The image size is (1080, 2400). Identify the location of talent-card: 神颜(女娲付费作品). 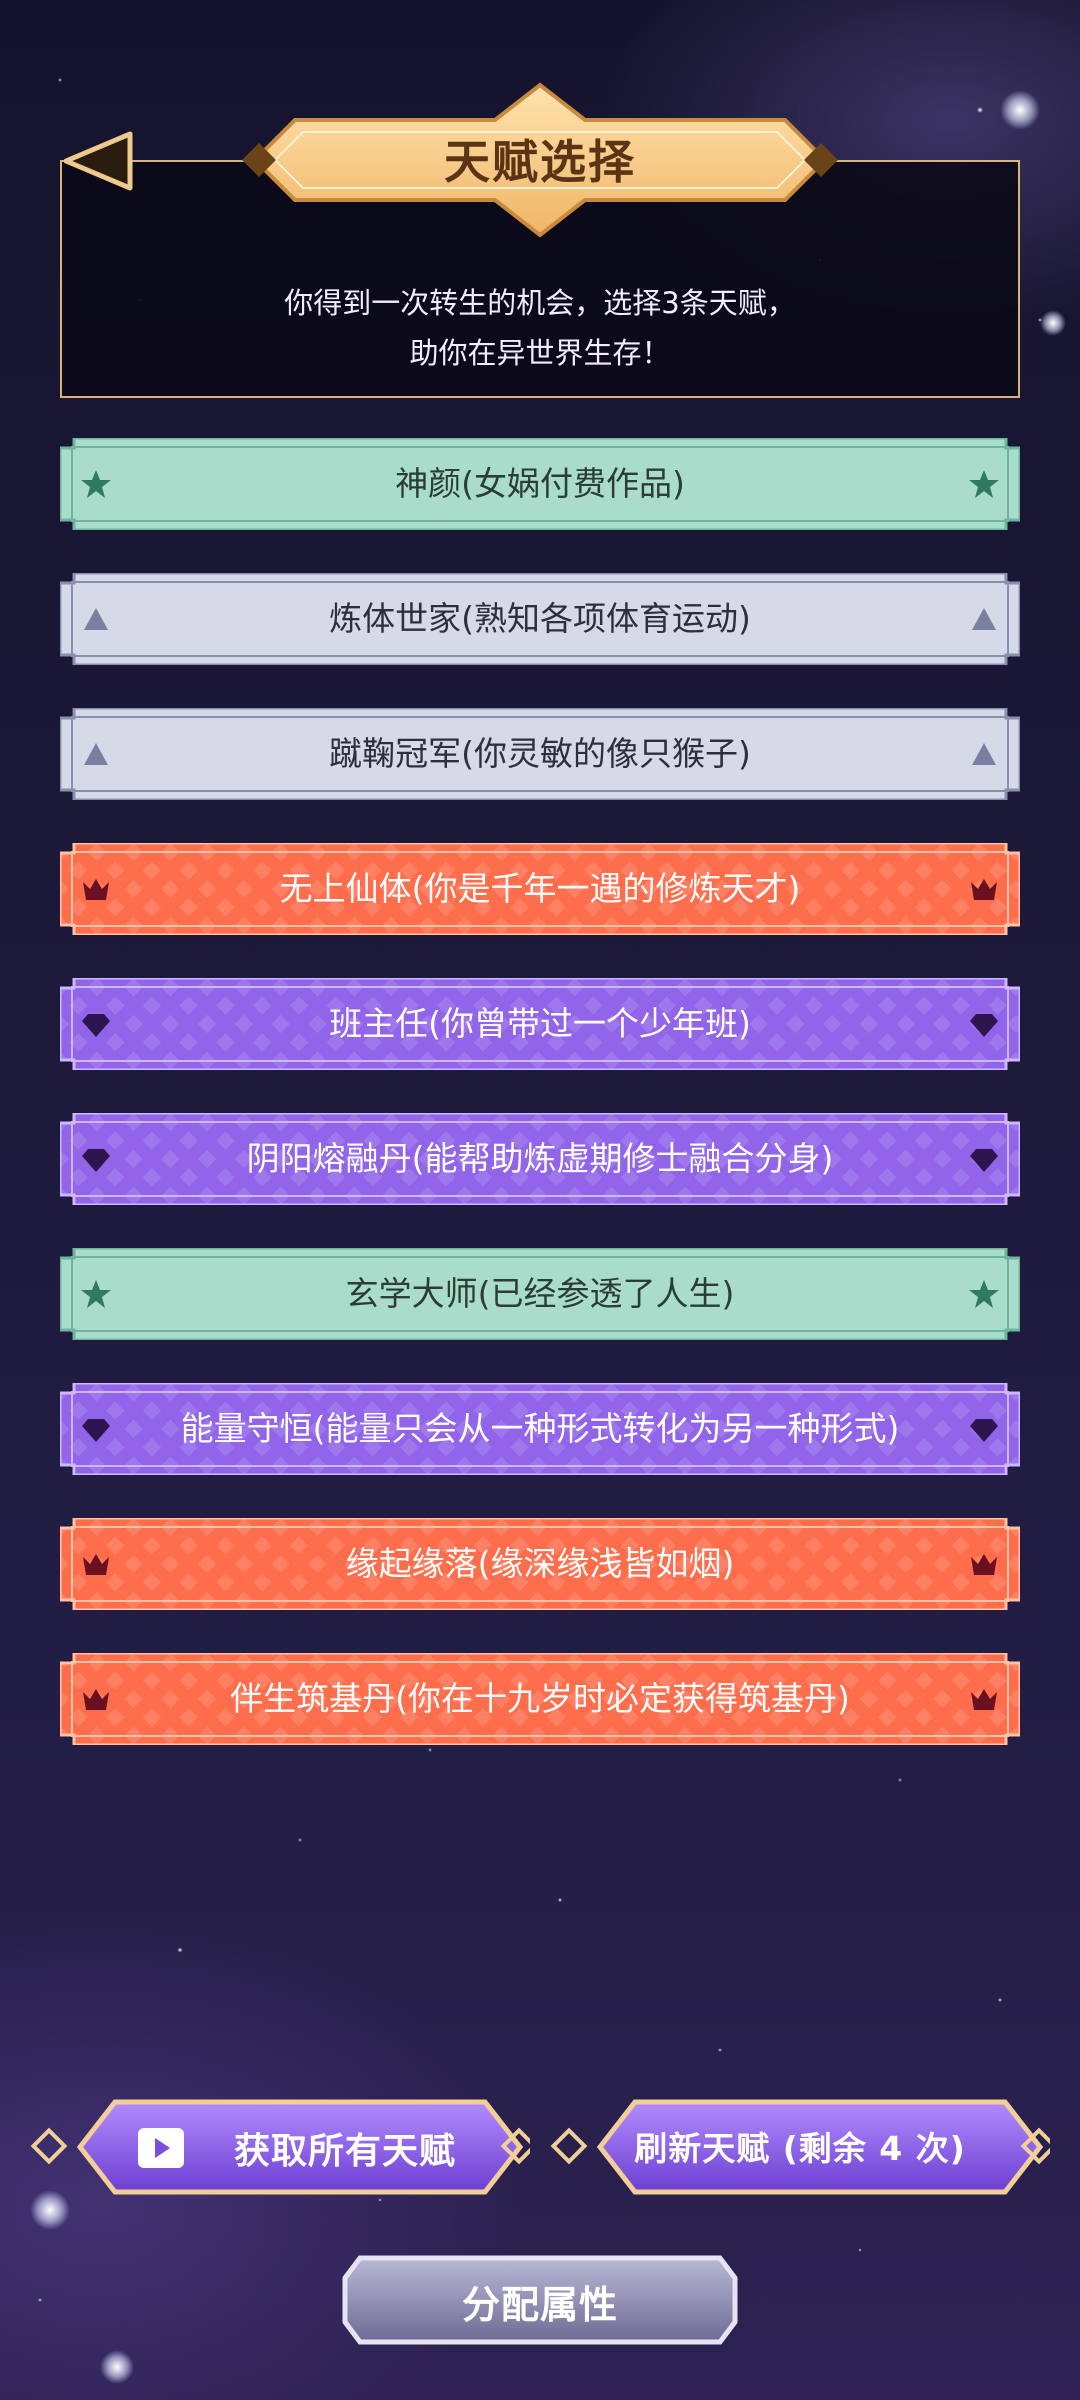
(540, 484).